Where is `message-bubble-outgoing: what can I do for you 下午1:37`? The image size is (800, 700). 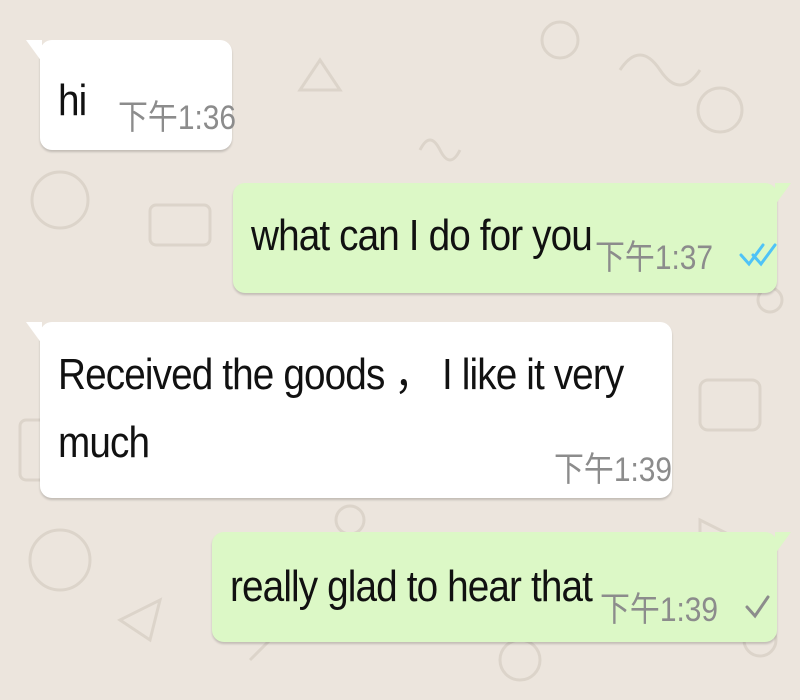 message-bubble-outgoing: what can I do for you 下午1:37 is located at coordinates (512, 238).